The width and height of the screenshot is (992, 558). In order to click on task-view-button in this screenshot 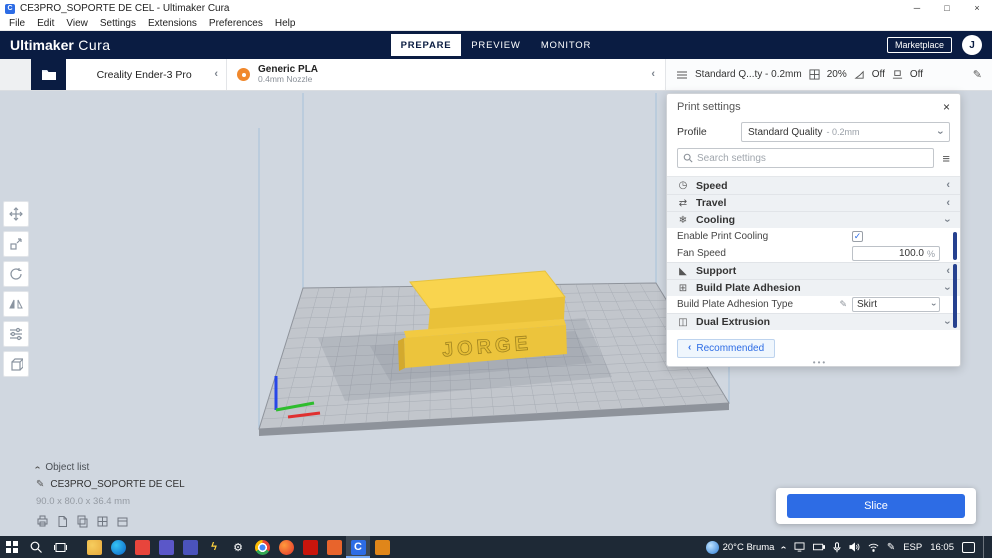, I will do `click(60, 547)`.